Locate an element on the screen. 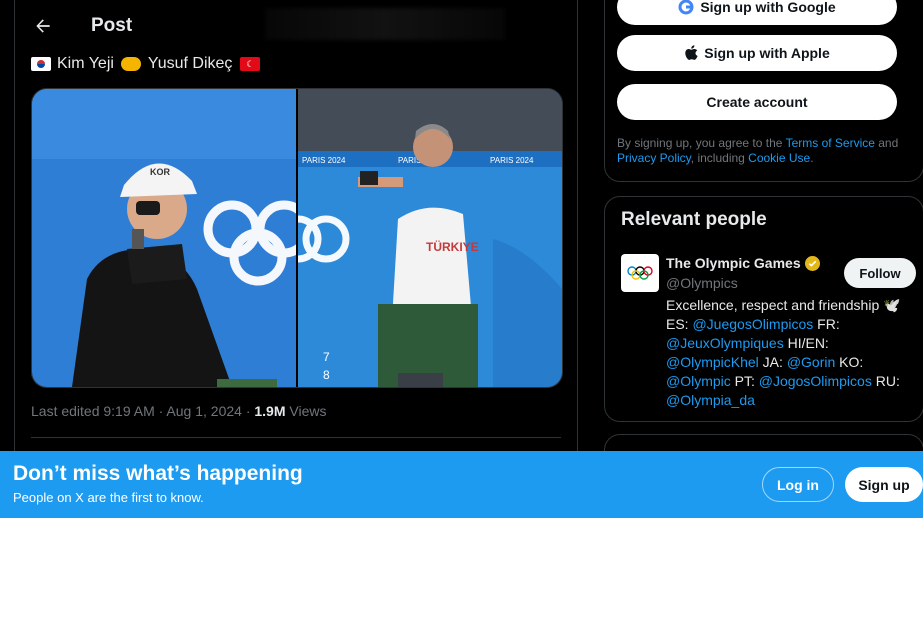  follow-button: Follow is located at coordinates (880, 273).